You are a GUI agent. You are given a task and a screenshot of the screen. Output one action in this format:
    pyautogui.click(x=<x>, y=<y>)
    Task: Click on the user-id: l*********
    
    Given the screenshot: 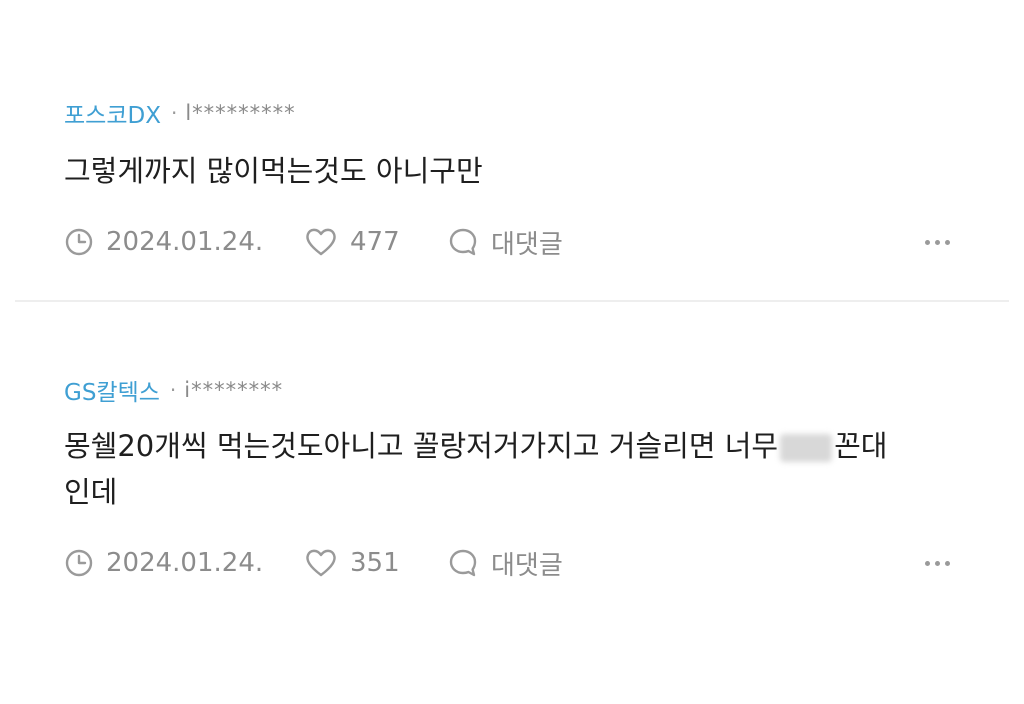 What is the action you would take?
    pyautogui.click(x=240, y=113)
    